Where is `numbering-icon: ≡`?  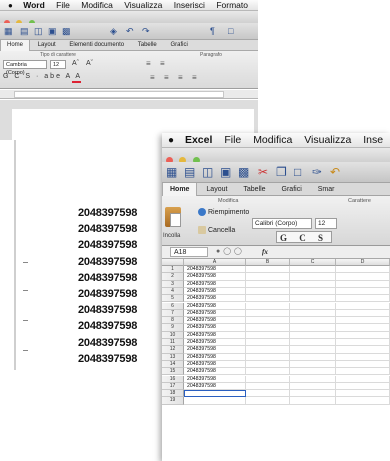
numbering-icon: ≡ is located at coordinates (162, 64).